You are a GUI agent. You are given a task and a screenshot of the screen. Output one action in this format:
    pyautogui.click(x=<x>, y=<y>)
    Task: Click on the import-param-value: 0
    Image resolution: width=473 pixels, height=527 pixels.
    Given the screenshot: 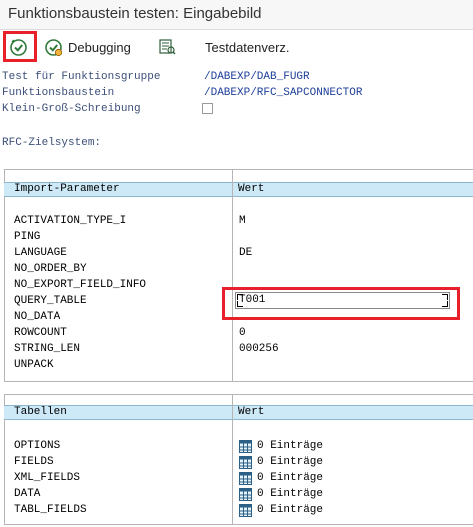 What is the action you would take?
    pyautogui.click(x=242, y=333)
    